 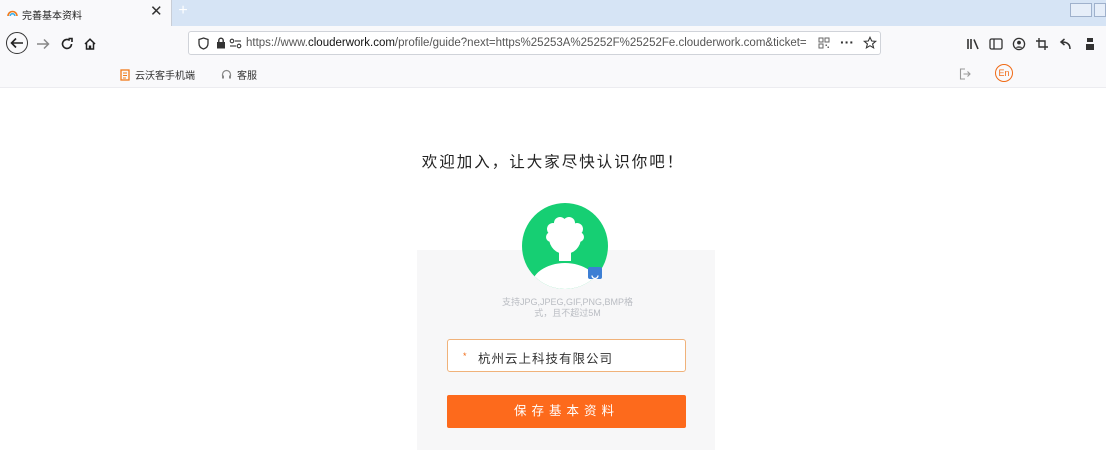 What do you see at coordinates (86, 13) in the screenshot?
I see `browser-tab: 完善基本资料 ✕` at bounding box center [86, 13].